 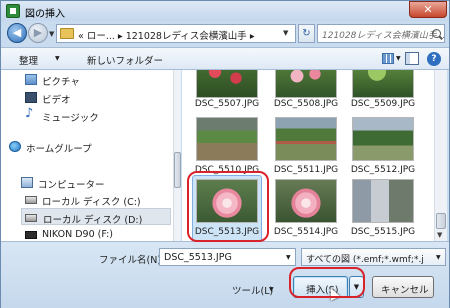 What do you see at coordinates (225, 11) in the screenshot?
I see `title-bar: 図の挿入 ✕` at bounding box center [225, 11].